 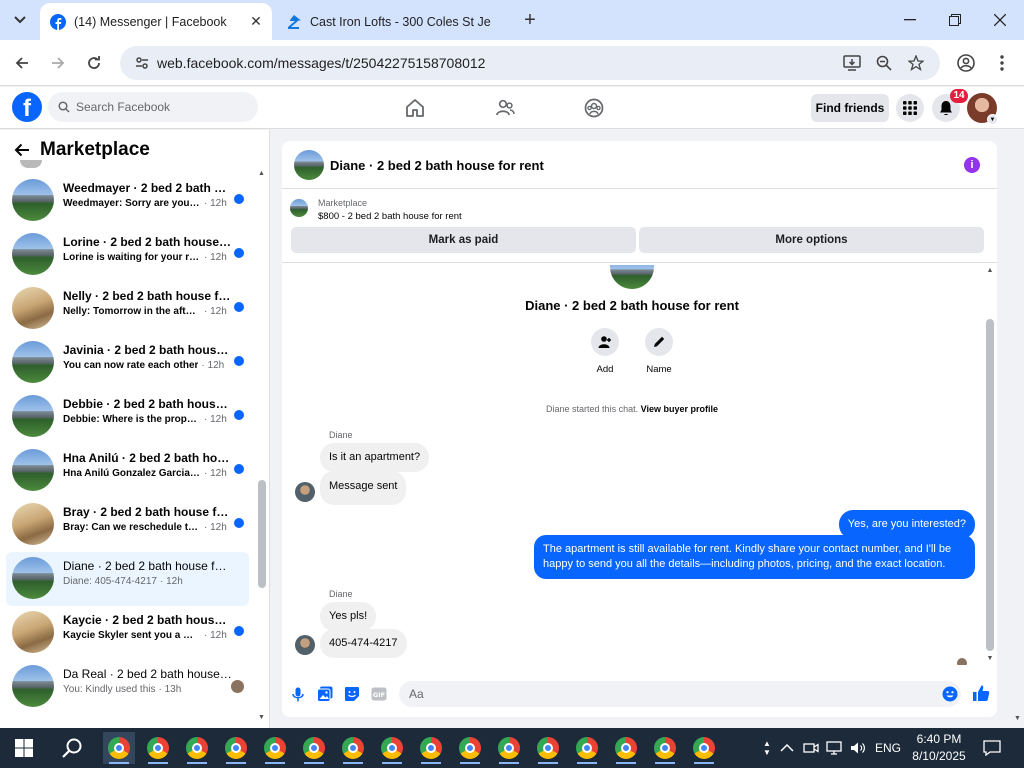 What do you see at coordinates (1000, 20) in the screenshot?
I see `close-window-button` at bounding box center [1000, 20].